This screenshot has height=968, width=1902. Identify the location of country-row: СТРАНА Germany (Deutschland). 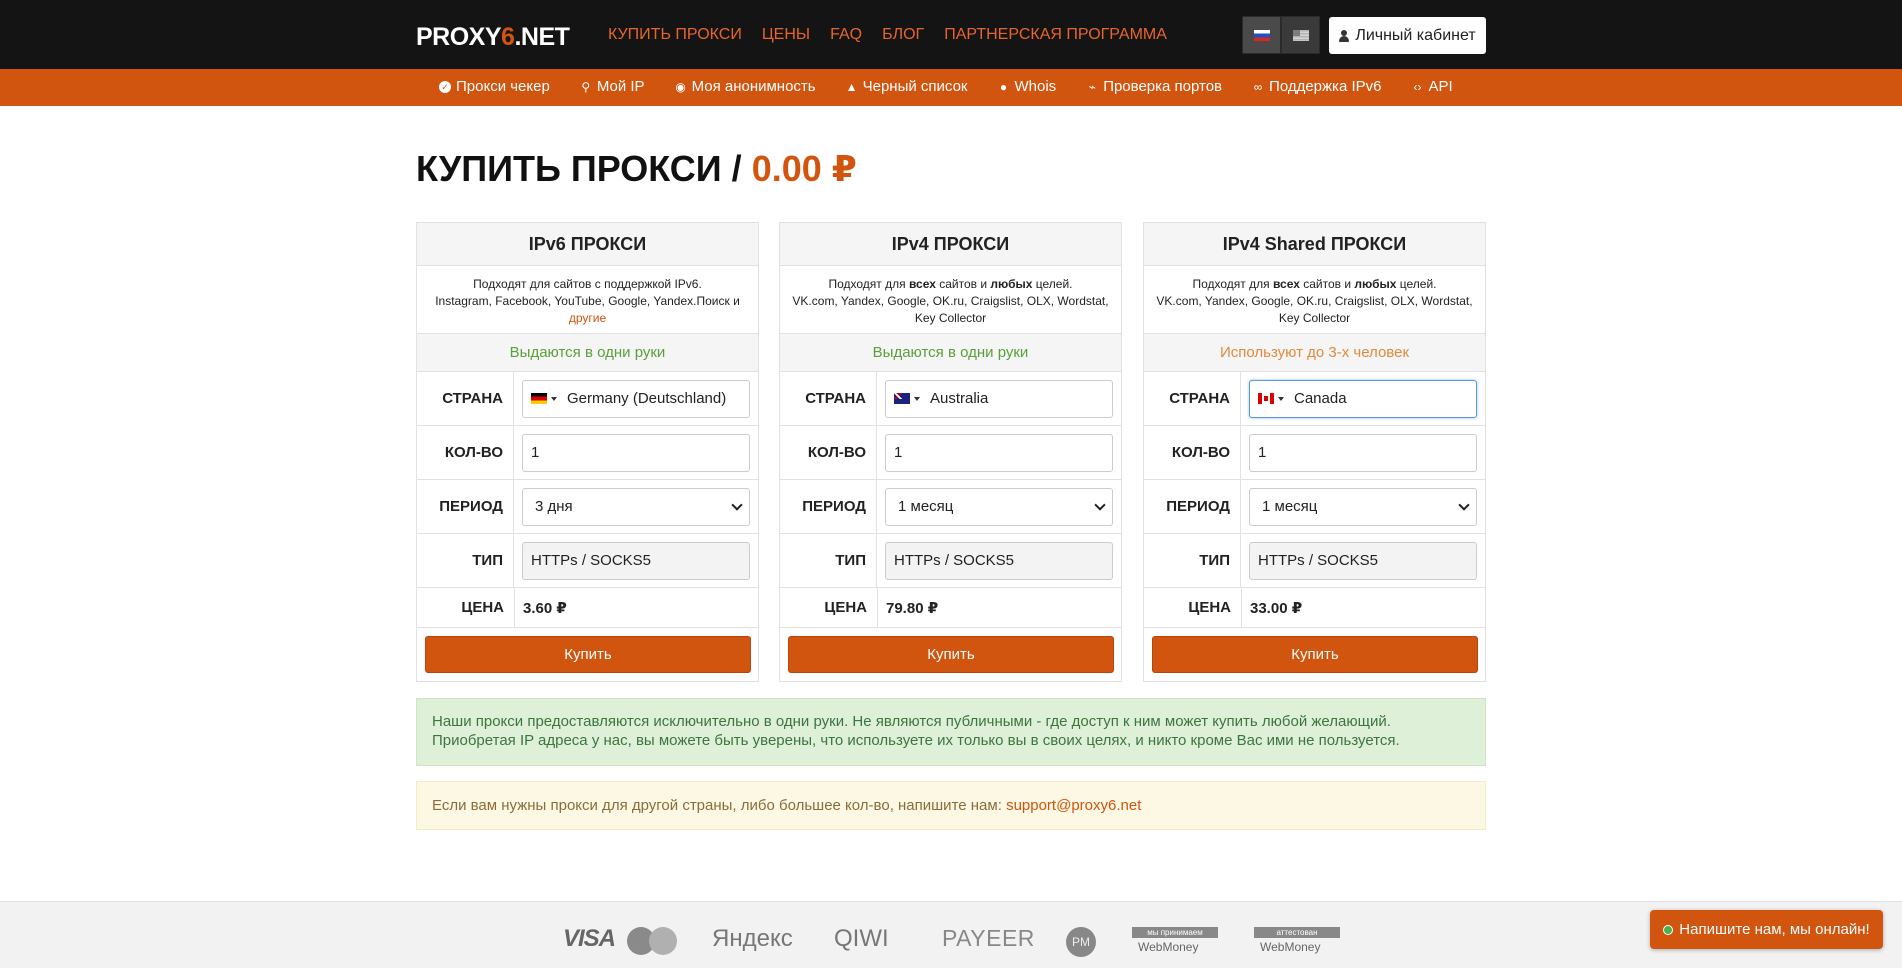
(587, 399).